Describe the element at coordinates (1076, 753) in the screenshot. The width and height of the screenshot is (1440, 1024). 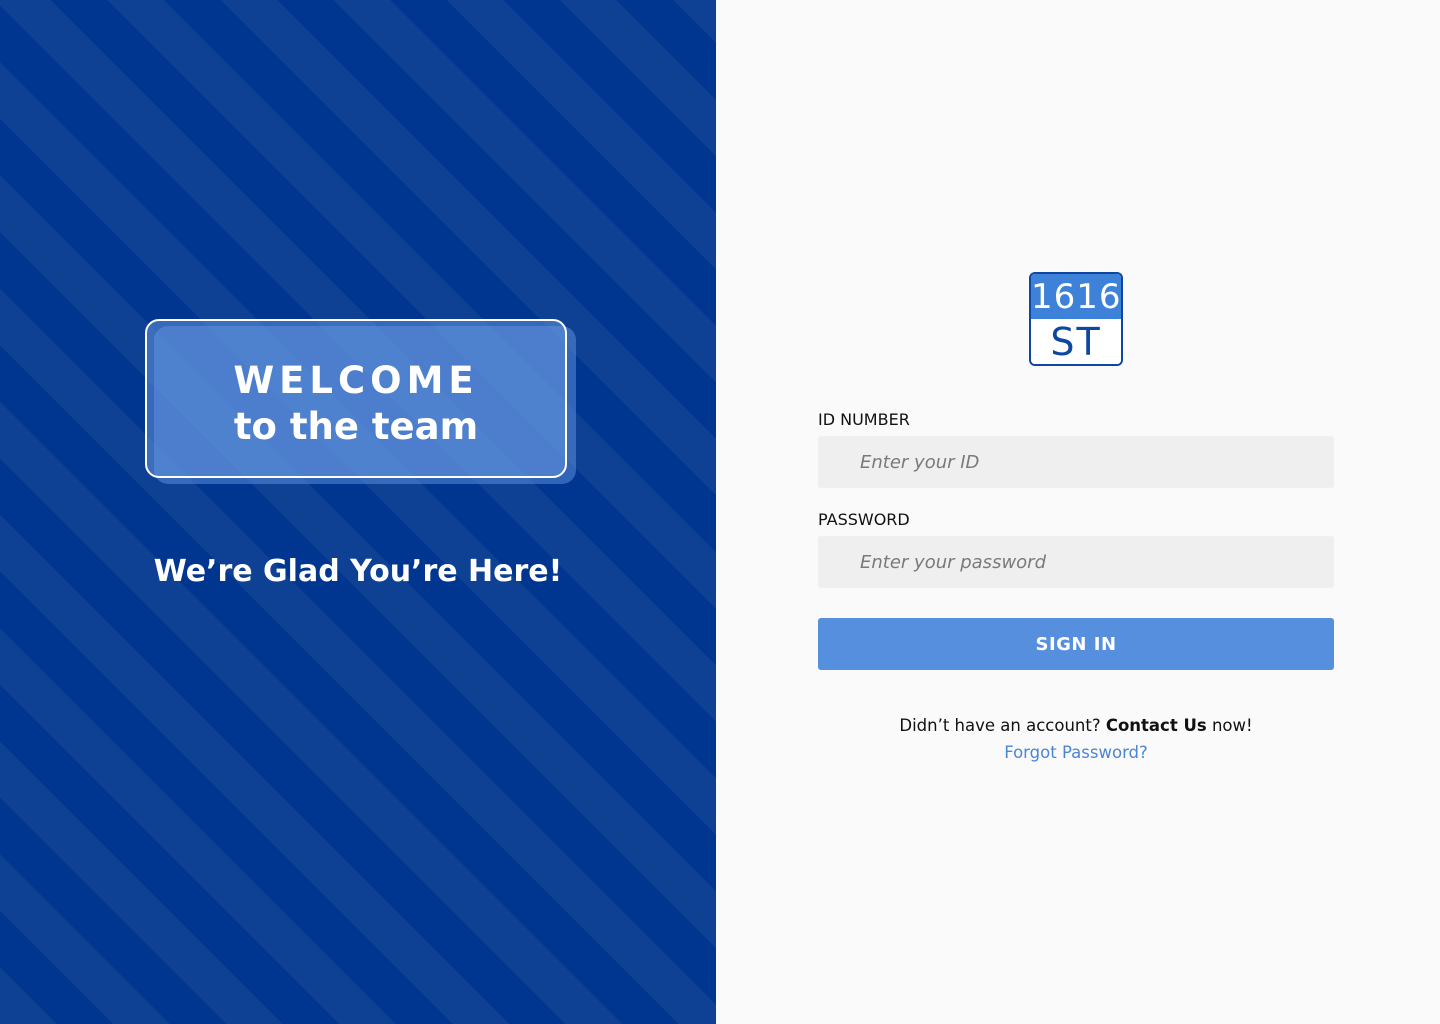
I see `forgot-password-link: Forgot Password?` at that location.